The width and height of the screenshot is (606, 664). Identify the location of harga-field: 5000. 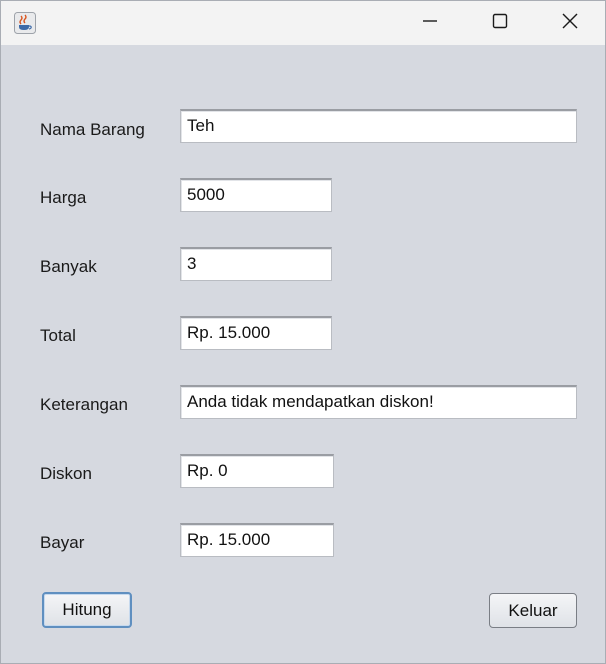
(256, 195).